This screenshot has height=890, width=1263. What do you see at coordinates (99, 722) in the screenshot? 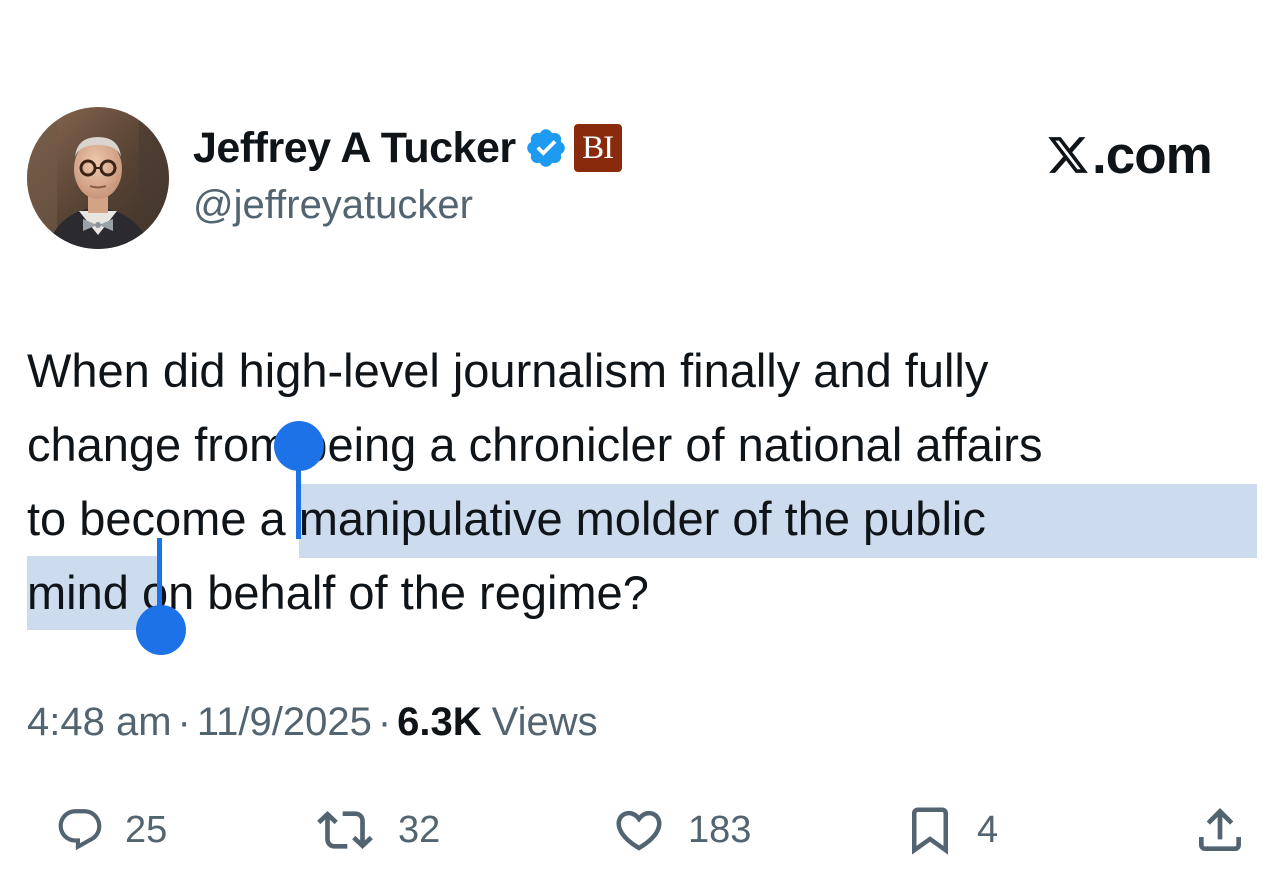
I see `tweet-time: 4:48 am` at bounding box center [99, 722].